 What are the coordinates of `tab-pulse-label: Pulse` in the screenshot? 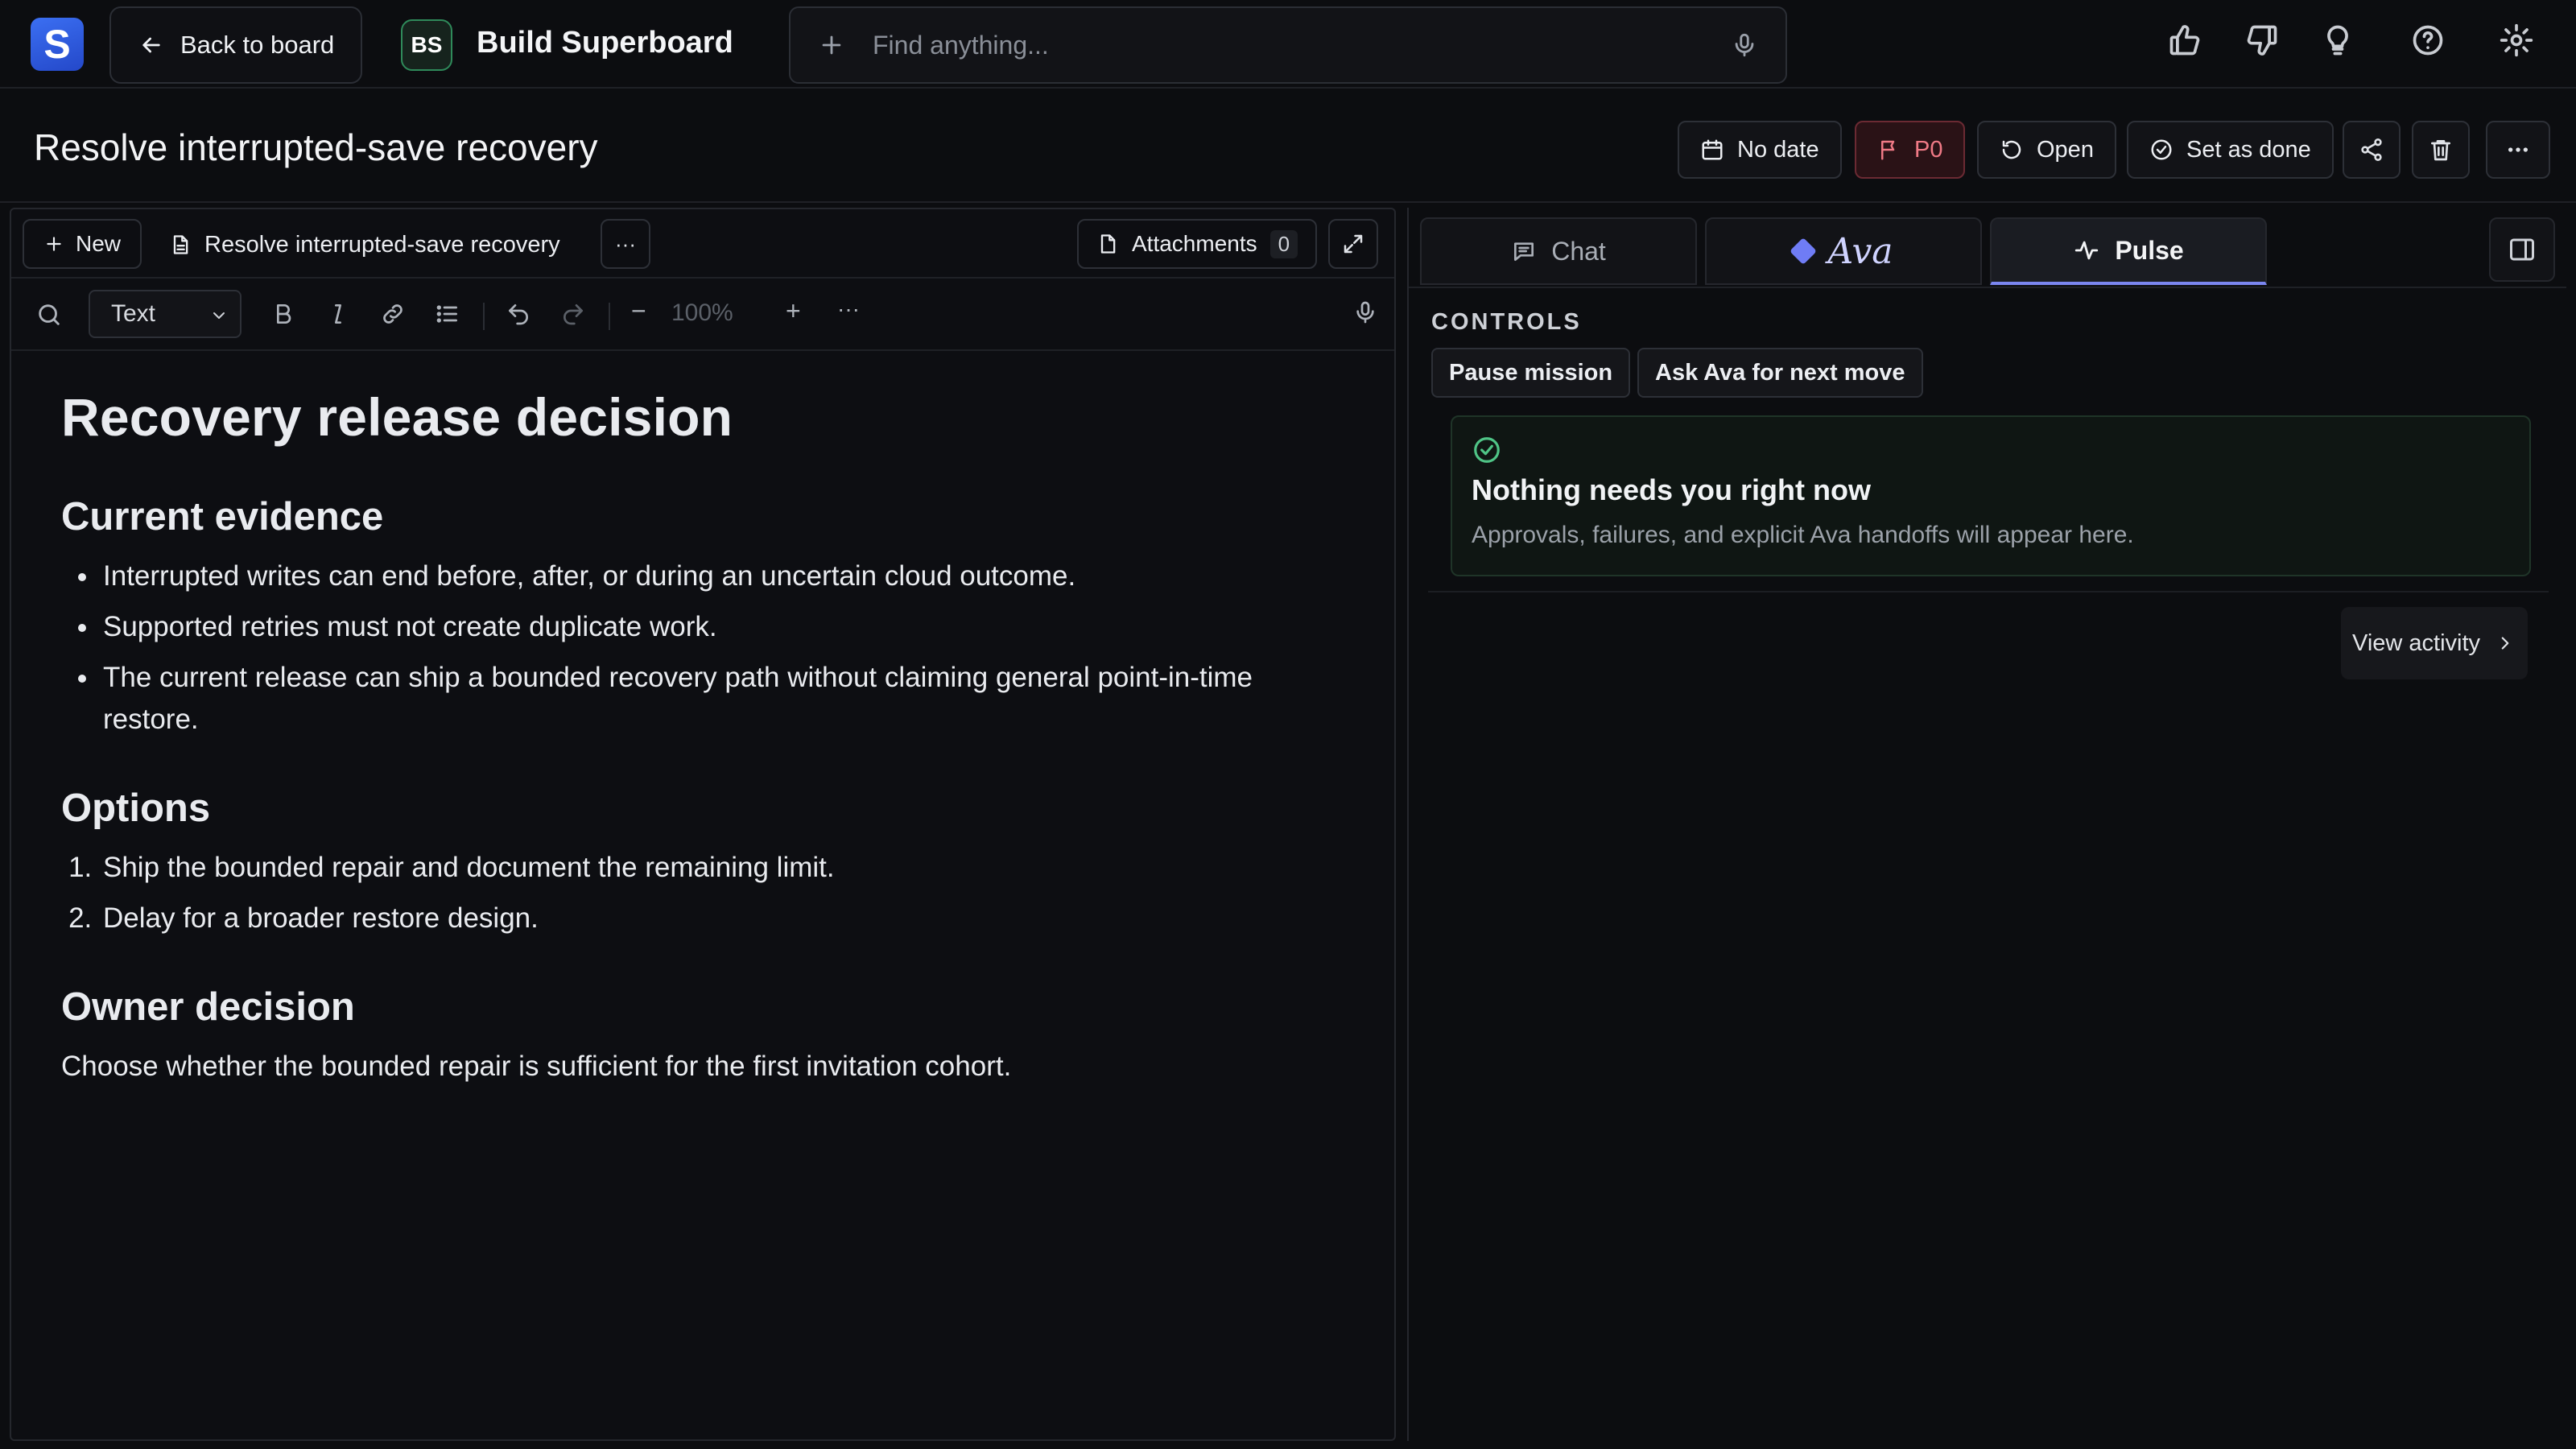 It's located at (2149, 250).